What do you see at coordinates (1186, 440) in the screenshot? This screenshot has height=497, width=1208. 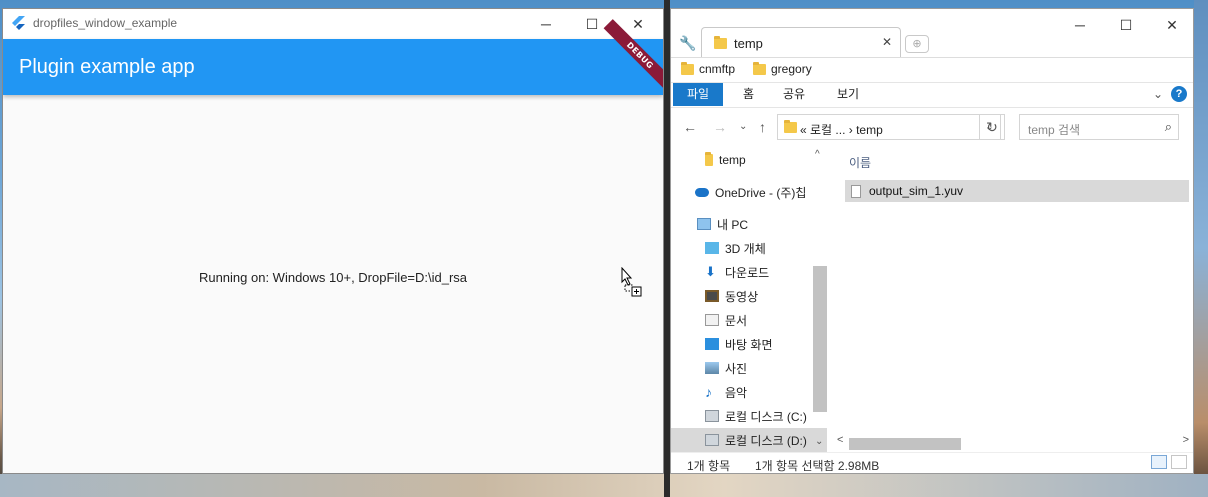 I see `scroll-right-icon: >` at bounding box center [1186, 440].